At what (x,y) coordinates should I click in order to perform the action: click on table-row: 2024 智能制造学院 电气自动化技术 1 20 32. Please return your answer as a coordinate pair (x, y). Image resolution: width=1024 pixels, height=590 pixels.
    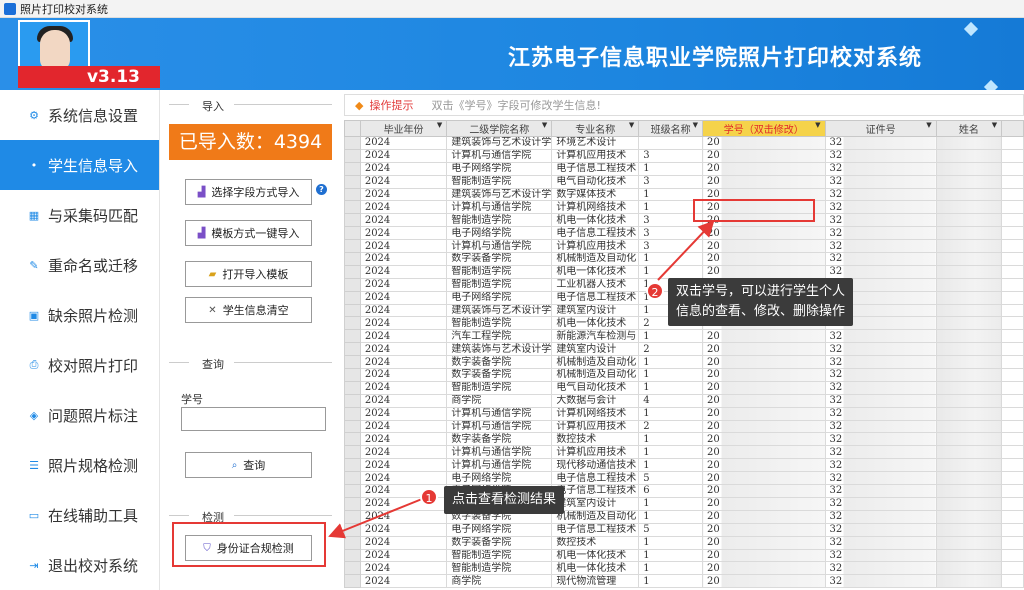
    Looking at the image, I should click on (684, 387).